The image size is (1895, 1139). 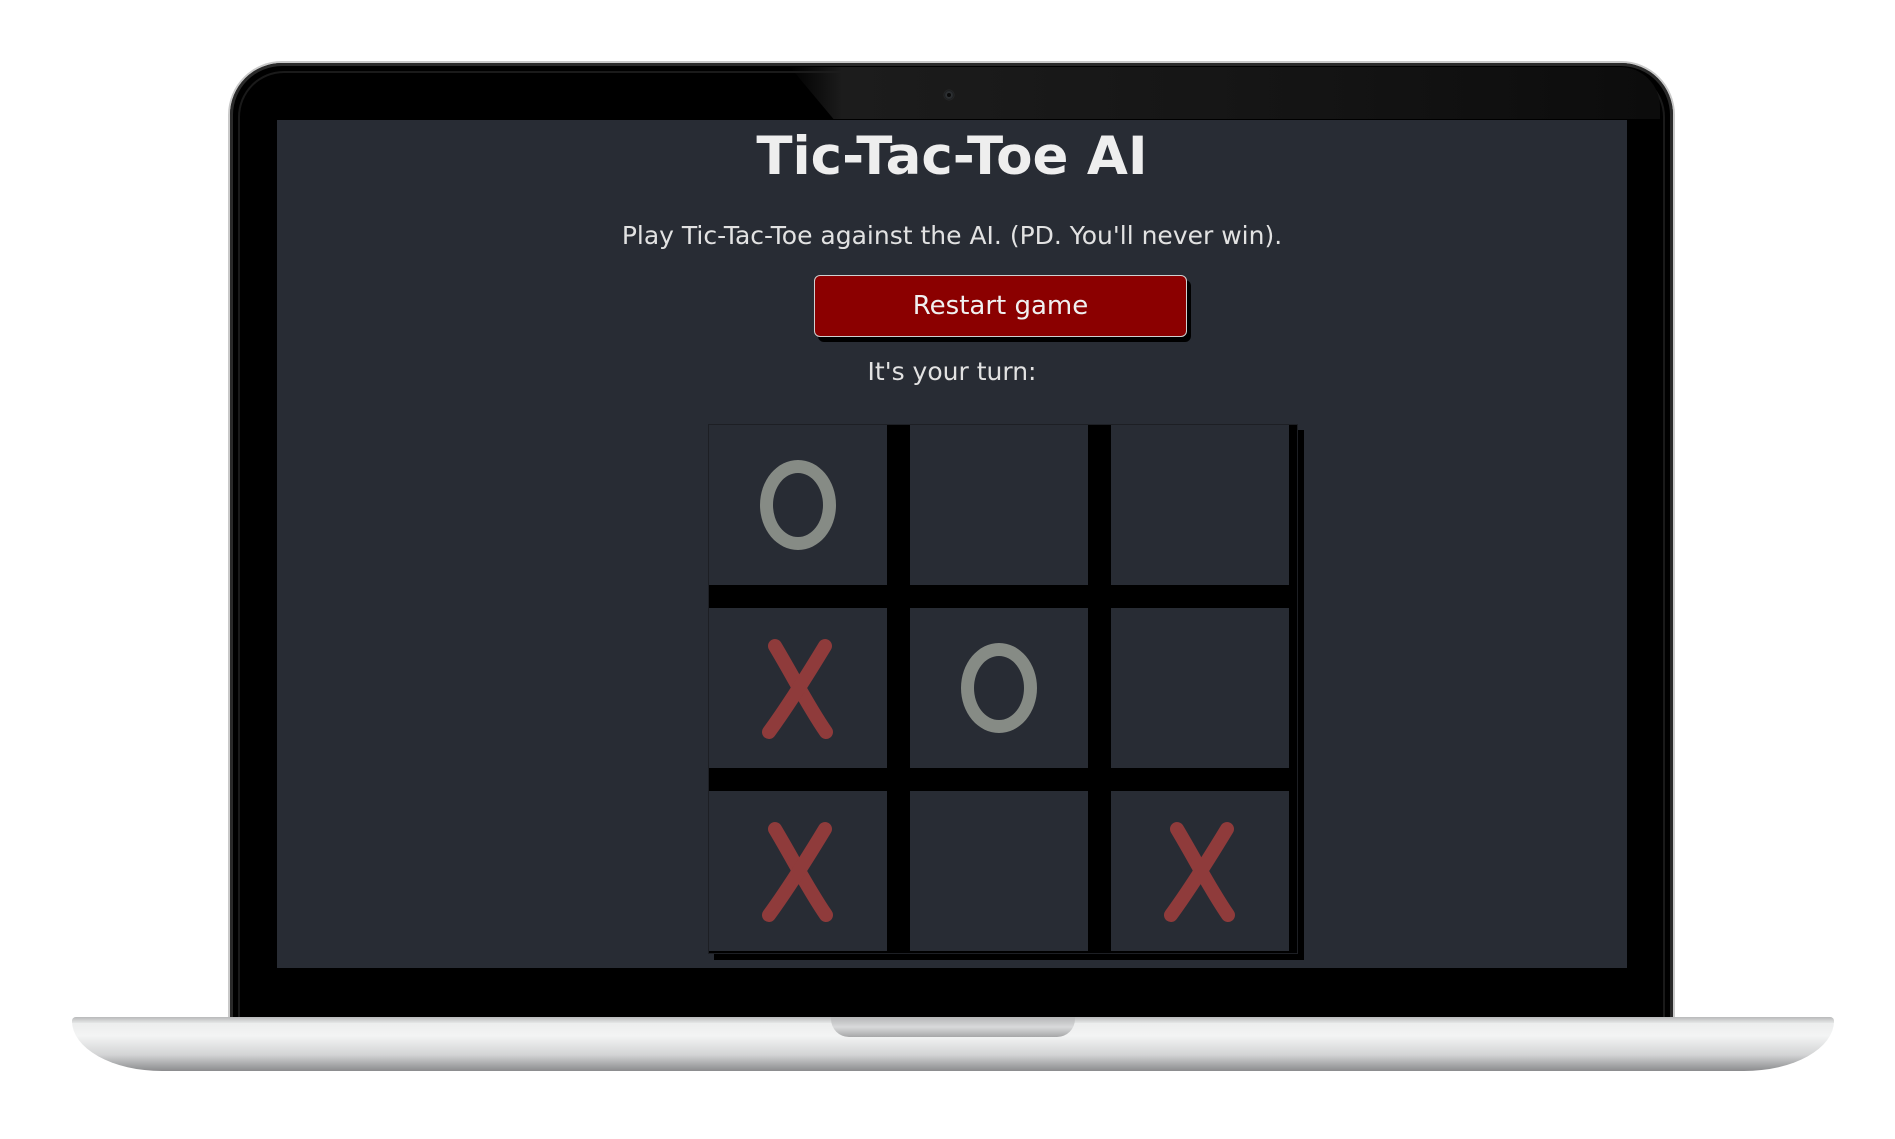 I want to click on bezel-glare, so click(x=1225, y=93).